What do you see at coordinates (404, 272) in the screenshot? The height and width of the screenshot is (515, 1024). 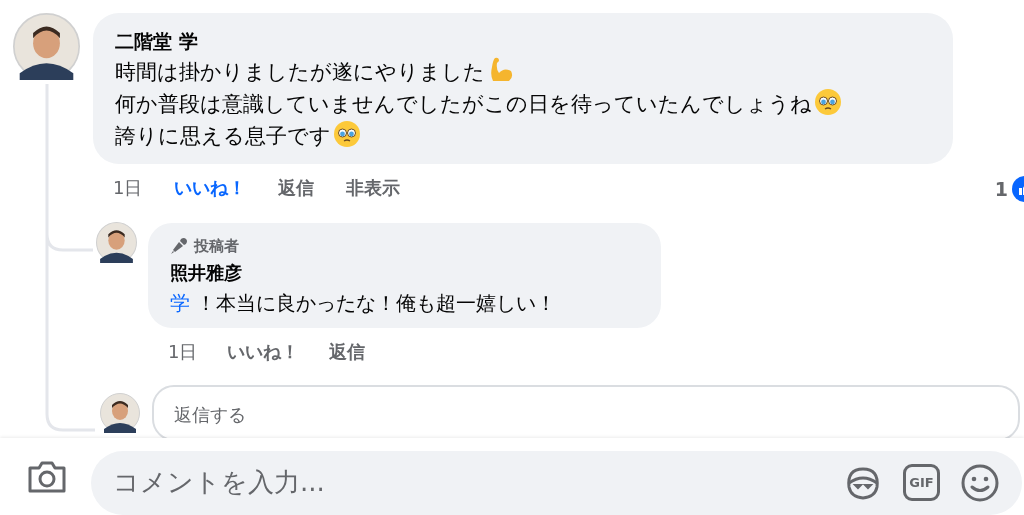 I see `author-name: 照井雅彦` at bounding box center [404, 272].